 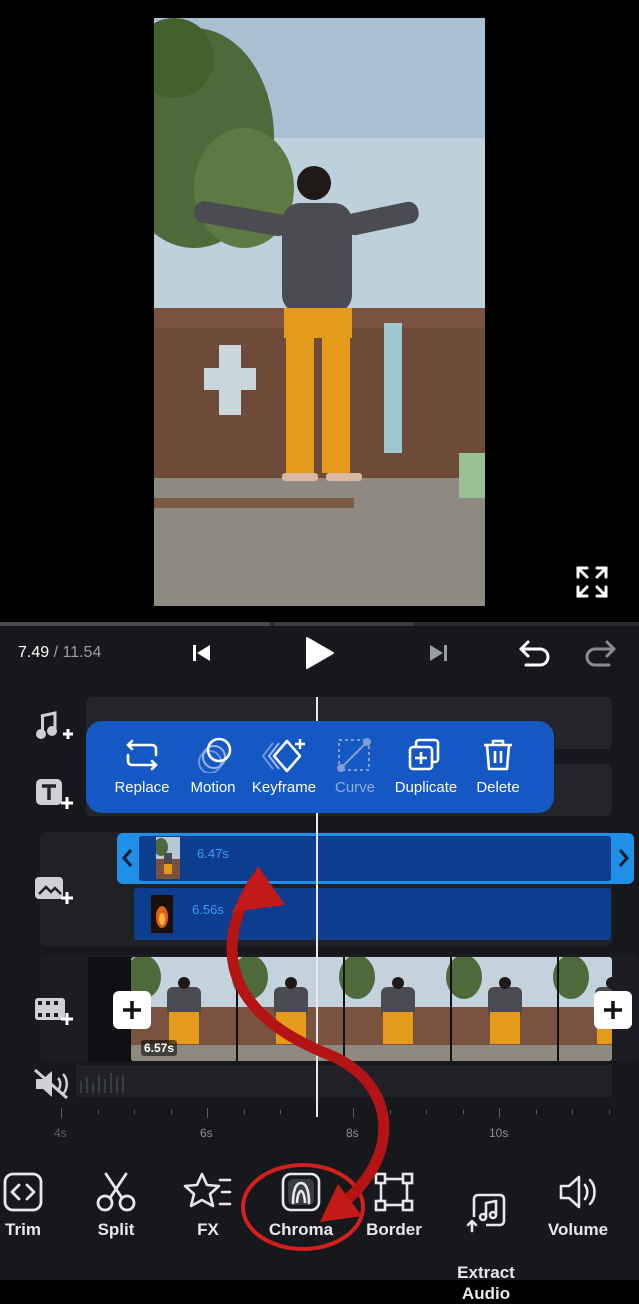 I want to click on overlay-clip-thumbnail, so click(x=168, y=858).